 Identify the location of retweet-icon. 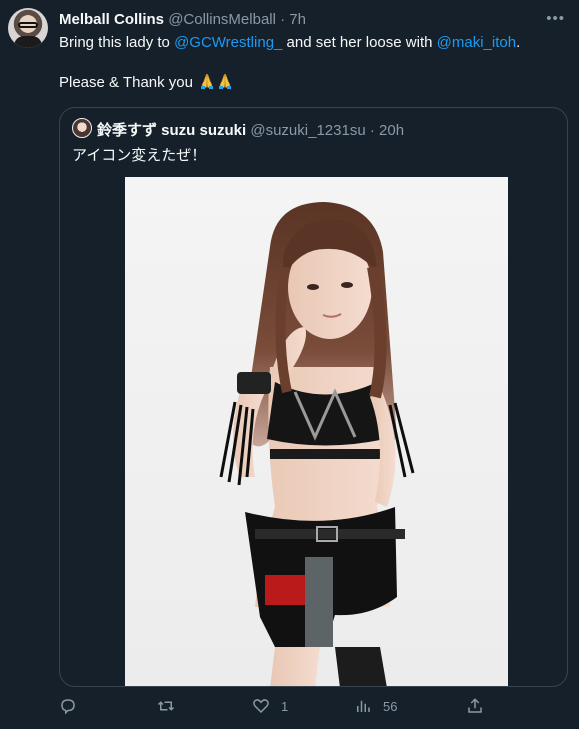
(166, 706).